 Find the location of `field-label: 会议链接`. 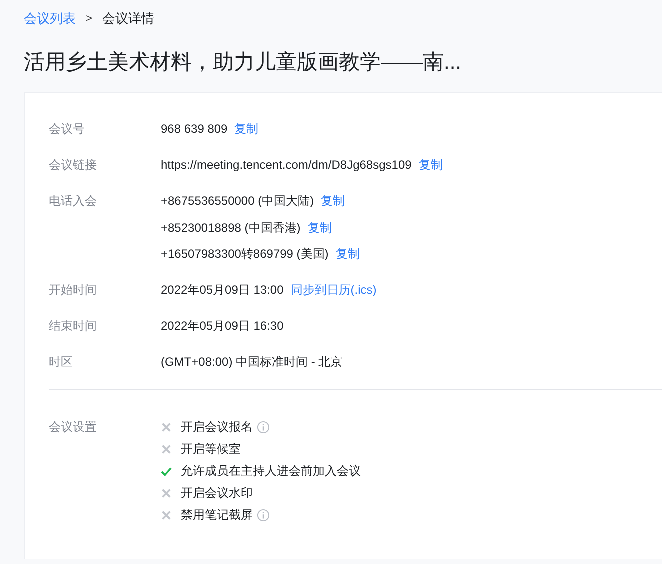

field-label: 会议链接 is located at coordinates (73, 165).